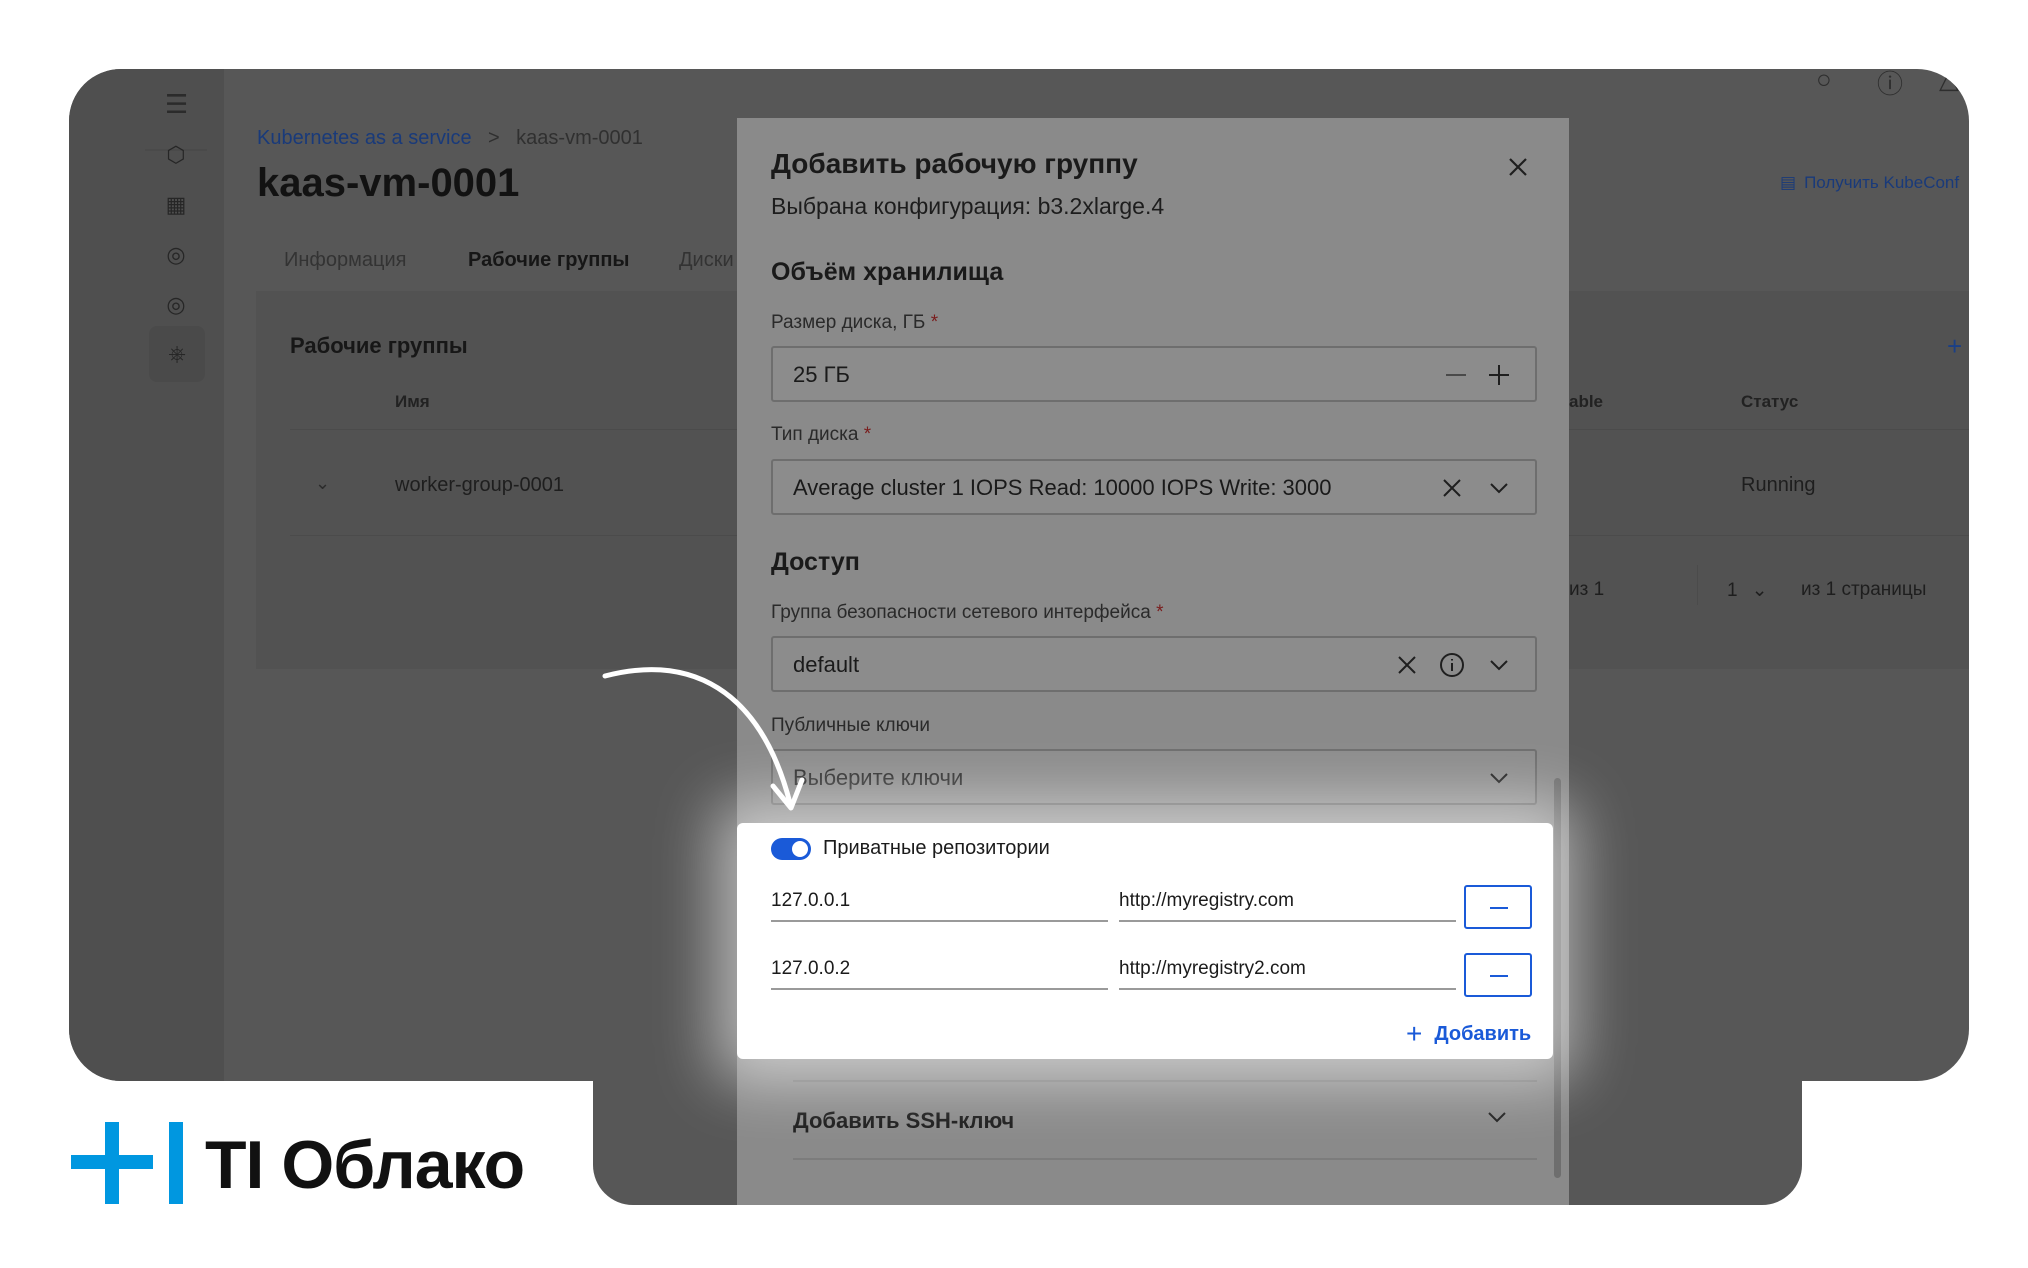  Describe the element at coordinates (1414, 1033) in the screenshot. I see `plus-icon: +` at that location.